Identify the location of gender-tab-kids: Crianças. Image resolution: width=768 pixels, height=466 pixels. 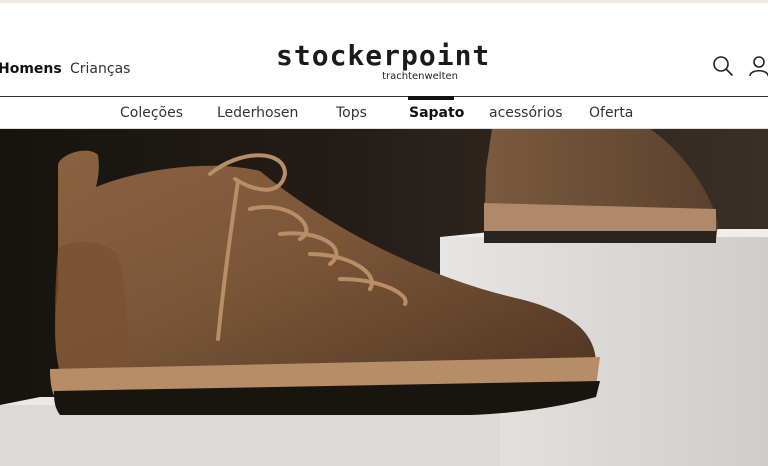
(100, 69).